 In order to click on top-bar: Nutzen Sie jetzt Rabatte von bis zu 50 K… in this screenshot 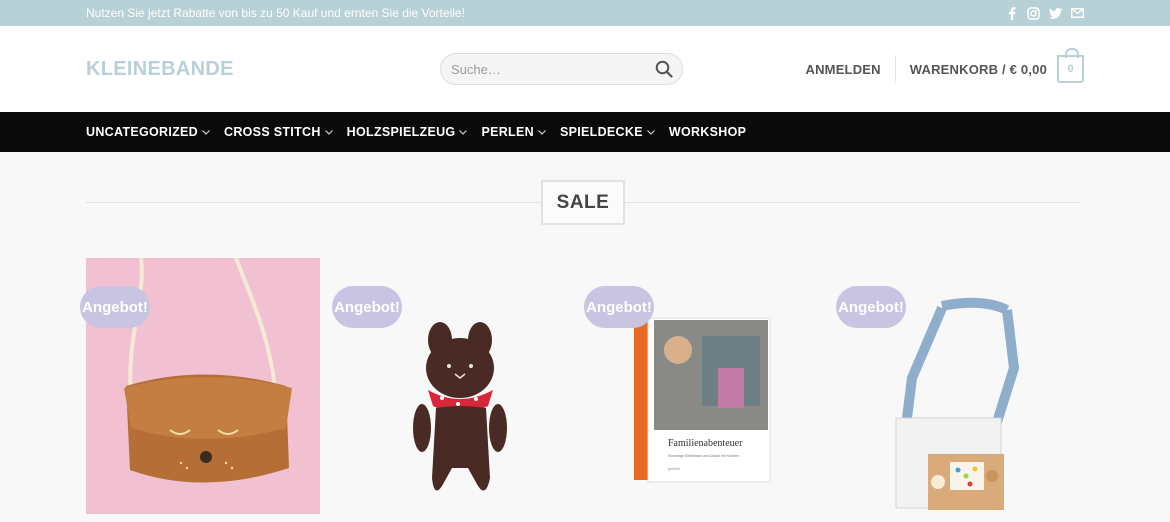, I will do `click(585, 13)`.